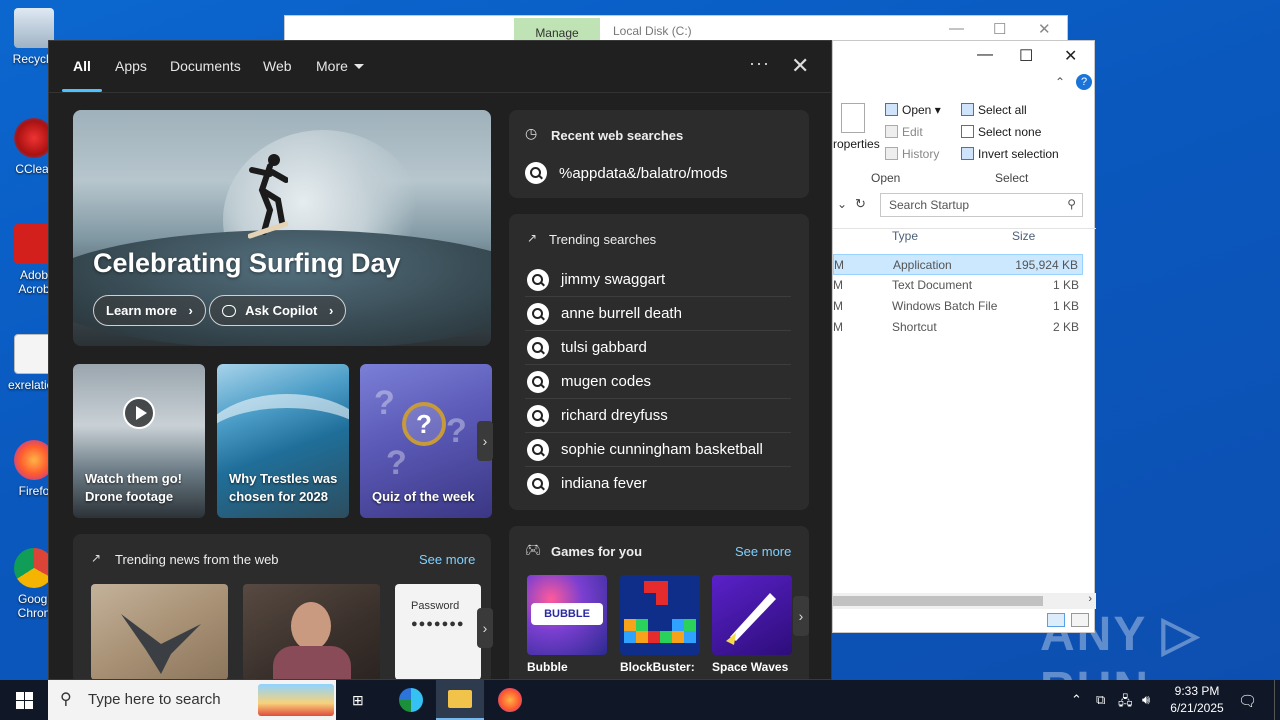  What do you see at coordinates (958, 306) in the screenshot?
I see `table-row: M Windows Batch File 1 KB` at bounding box center [958, 306].